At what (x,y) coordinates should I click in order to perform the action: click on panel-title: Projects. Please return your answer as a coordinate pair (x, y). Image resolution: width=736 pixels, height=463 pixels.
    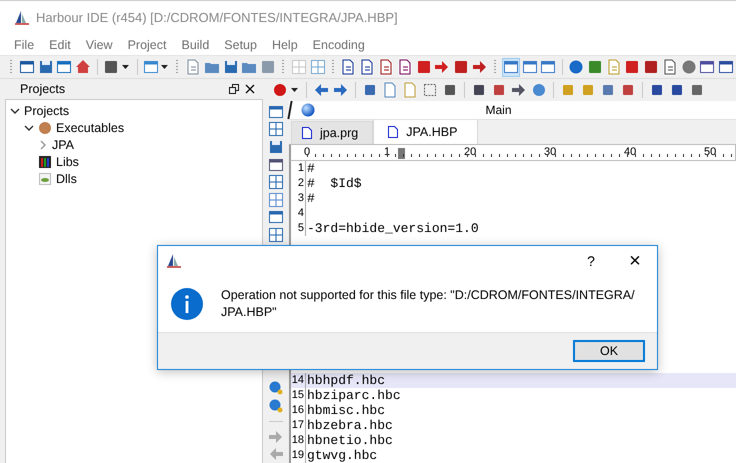
    Looking at the image, I should click on (43, 89).